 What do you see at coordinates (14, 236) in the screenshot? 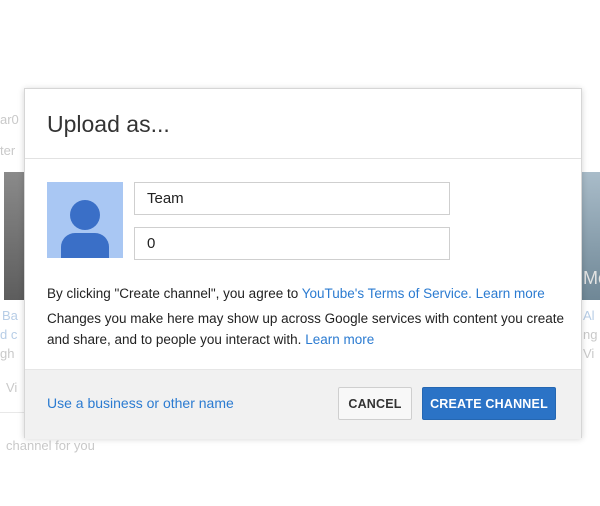
I see `bg-thumbnail` at bounding box center [14, 236].